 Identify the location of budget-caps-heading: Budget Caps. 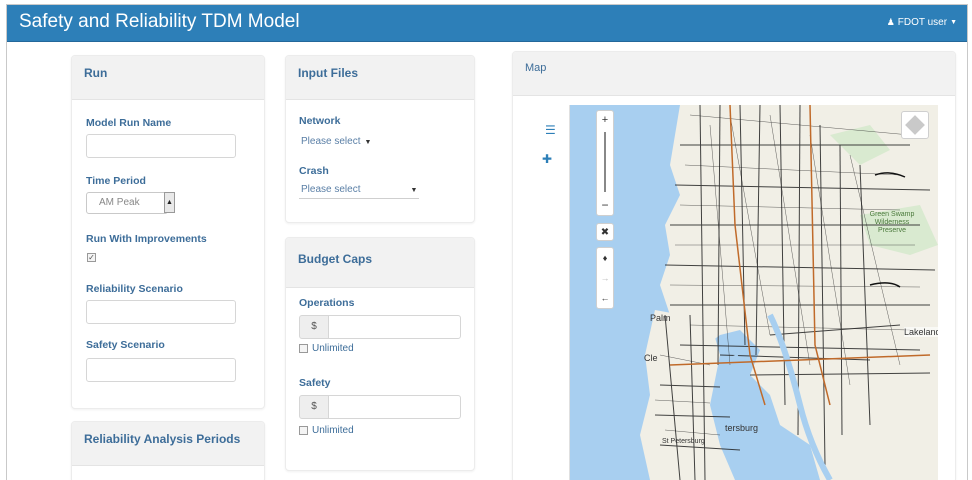
(380, 263).